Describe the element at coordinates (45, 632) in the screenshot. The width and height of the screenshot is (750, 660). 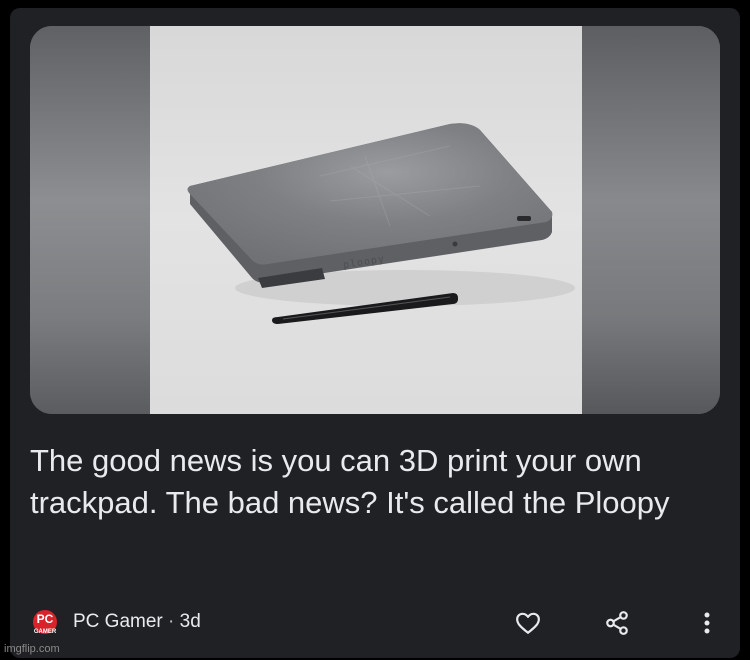
I see `publisher-logo-subtext: GAMER` at that location.